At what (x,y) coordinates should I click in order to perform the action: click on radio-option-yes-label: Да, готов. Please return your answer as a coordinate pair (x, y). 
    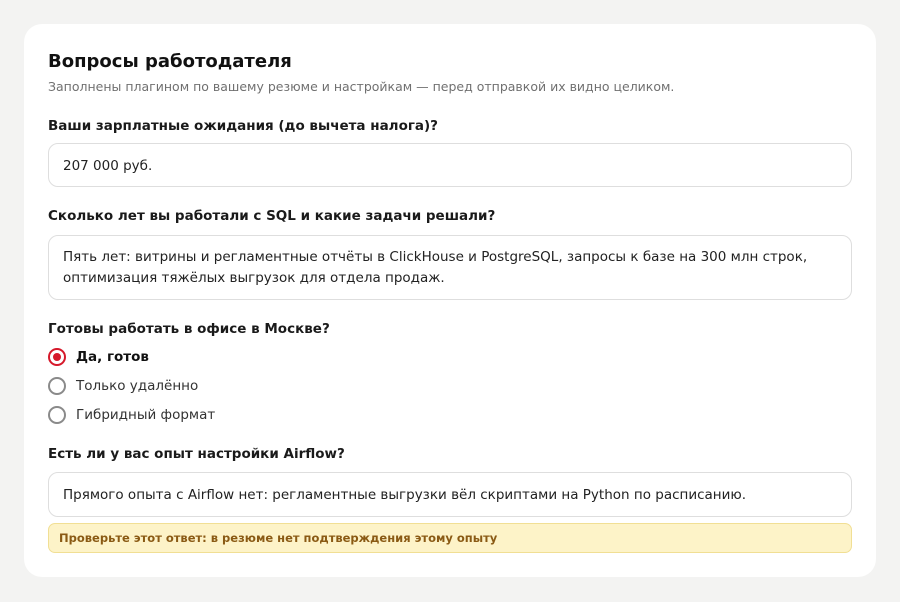
    Looking at the image, I should click on (112, 357).